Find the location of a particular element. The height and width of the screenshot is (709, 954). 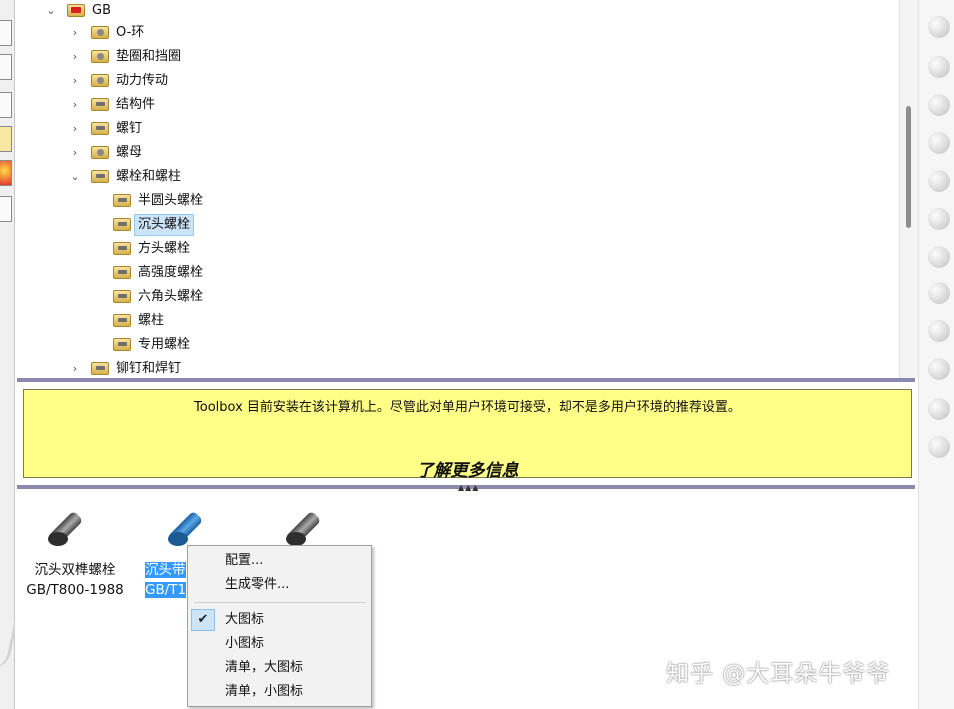

part-tool-button is located at coordinates (6, 67).